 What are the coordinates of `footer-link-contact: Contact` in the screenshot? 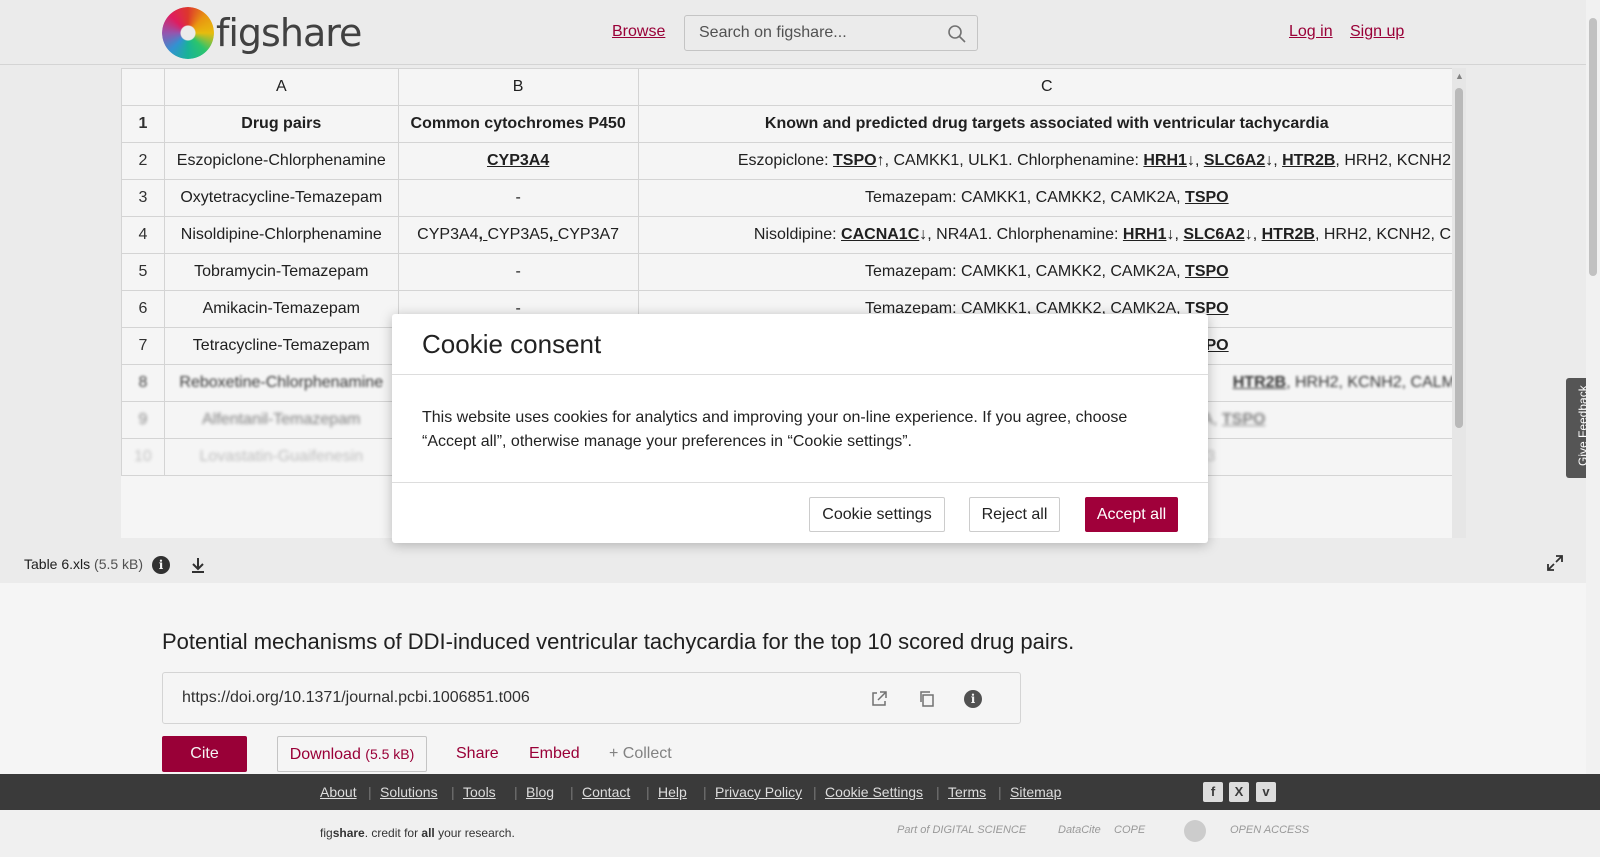 It's located at (606, 792).